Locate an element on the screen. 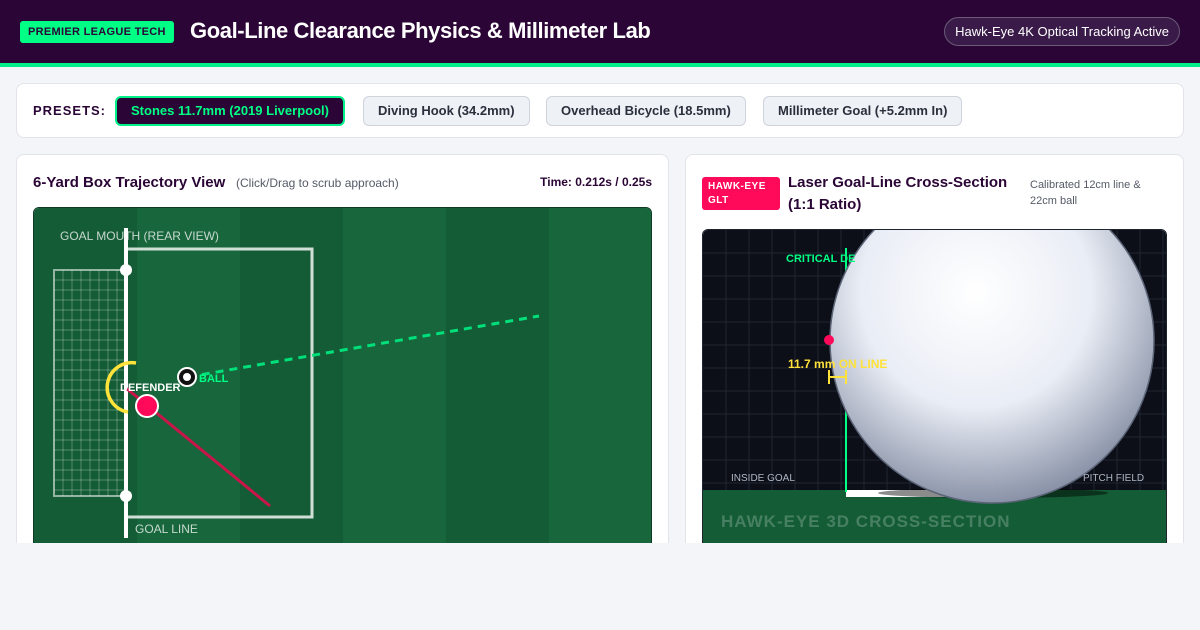 The height and width of the screenshot is (630, 1200). inside-goal-label: INSIDE GOAL is located at coordinates (763, 478).